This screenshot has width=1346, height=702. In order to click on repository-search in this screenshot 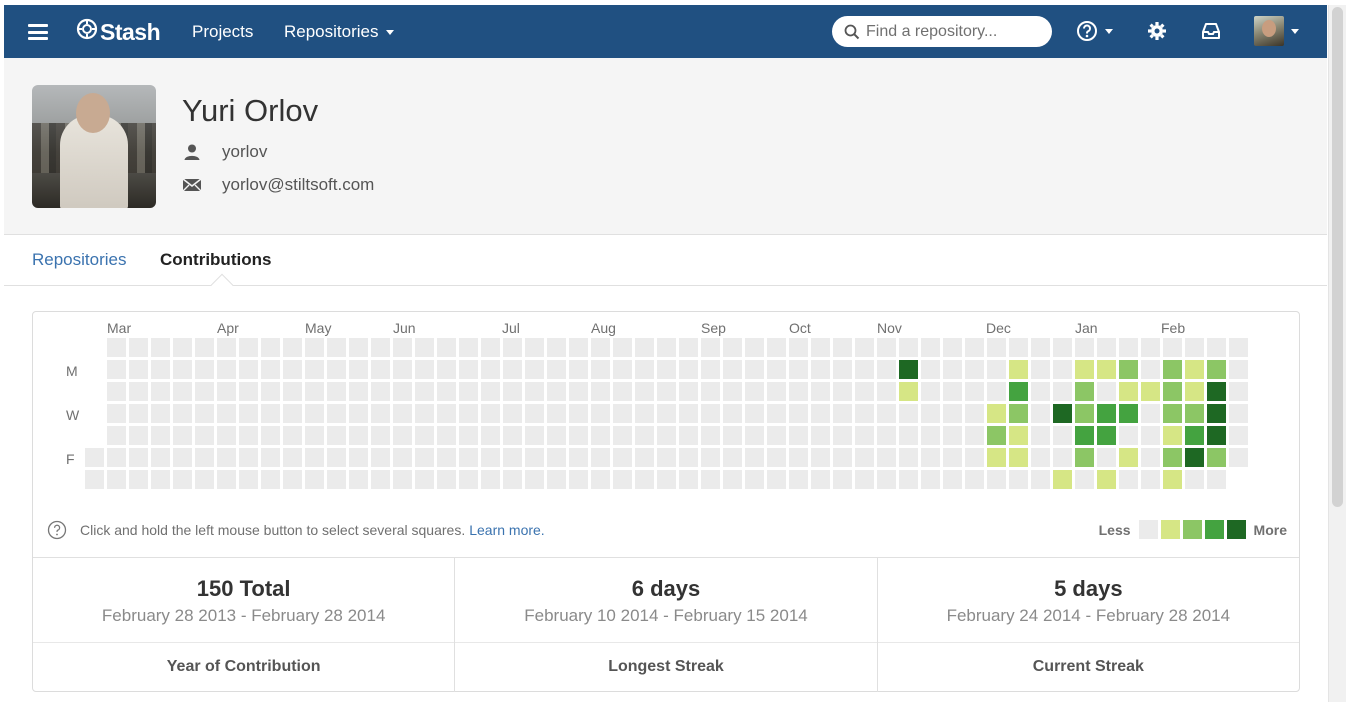, I will do `click(942, 31)`.